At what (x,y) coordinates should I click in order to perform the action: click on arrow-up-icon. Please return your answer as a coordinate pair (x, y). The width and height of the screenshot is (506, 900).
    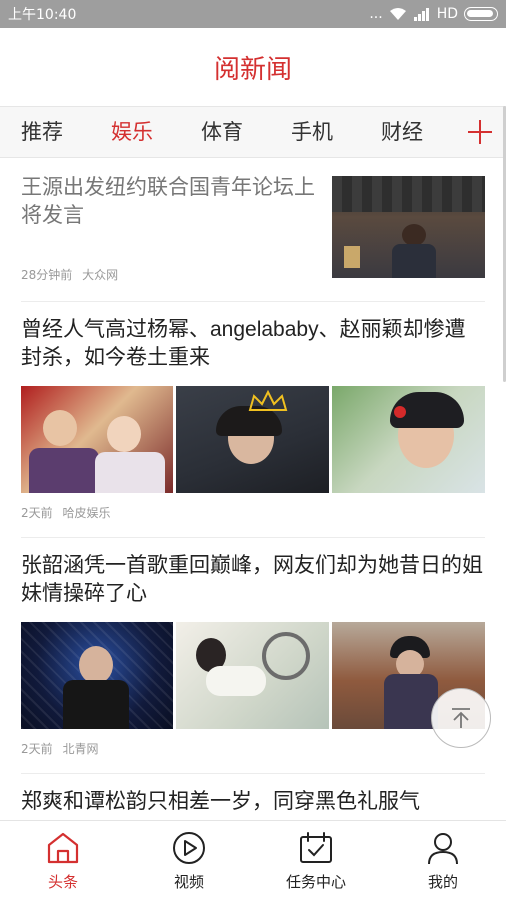
    Looking at the image, I should click on (461, 718).